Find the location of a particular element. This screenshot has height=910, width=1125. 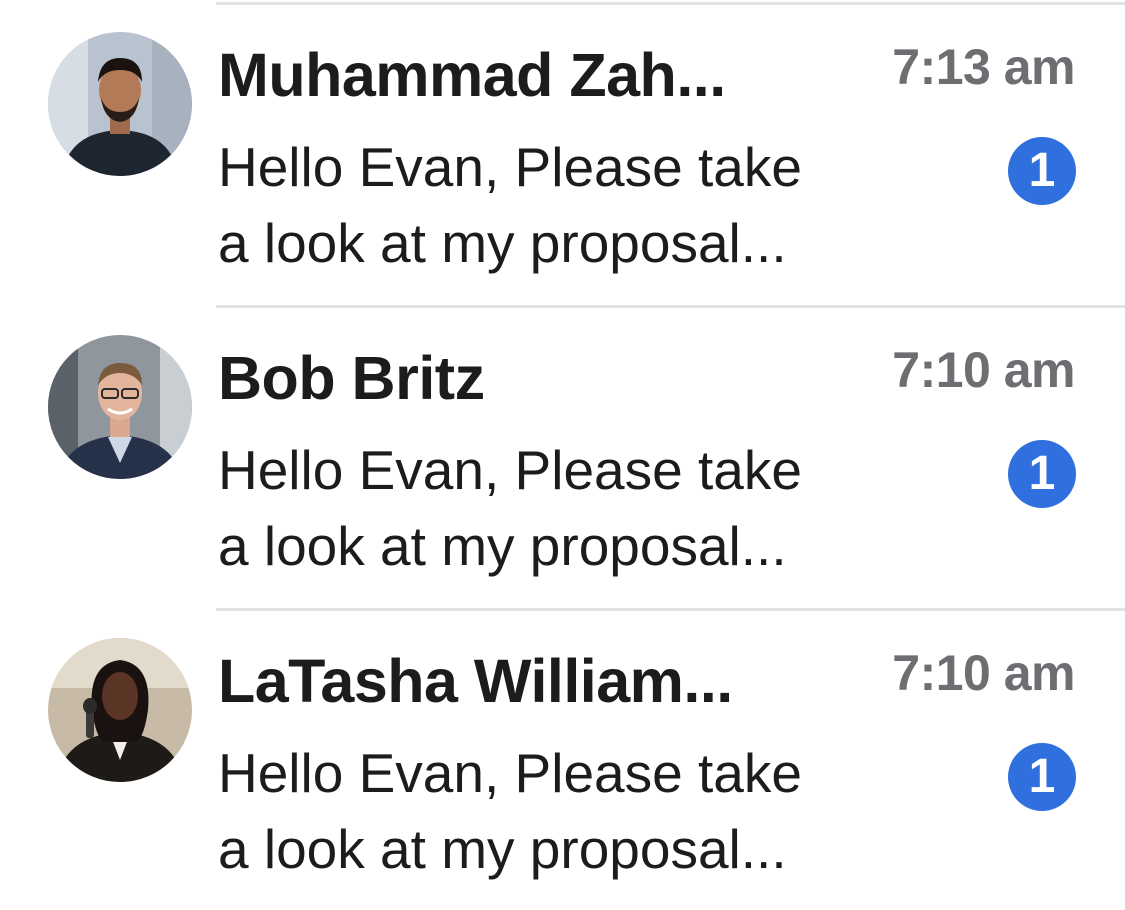

message-time: 7:13 am is located at coordinates (983, 67).